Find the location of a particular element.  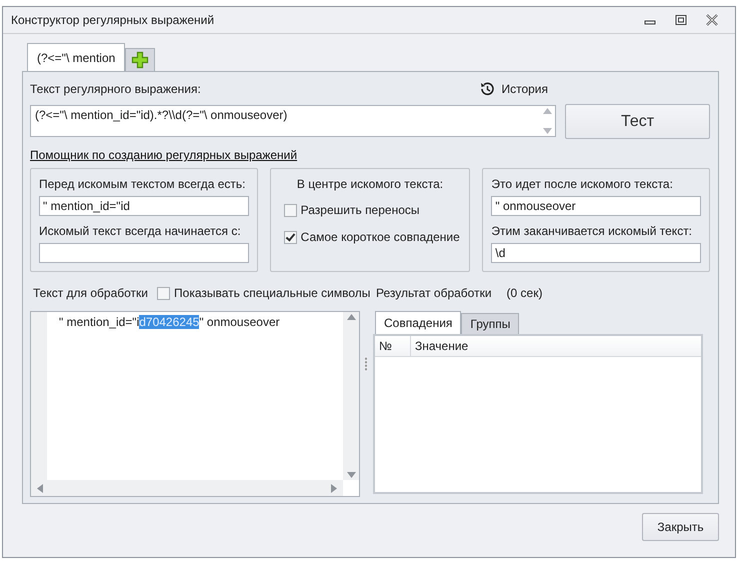

field-label: Перед искомым текстом всегда есть: is located at coordinates (142, 185).